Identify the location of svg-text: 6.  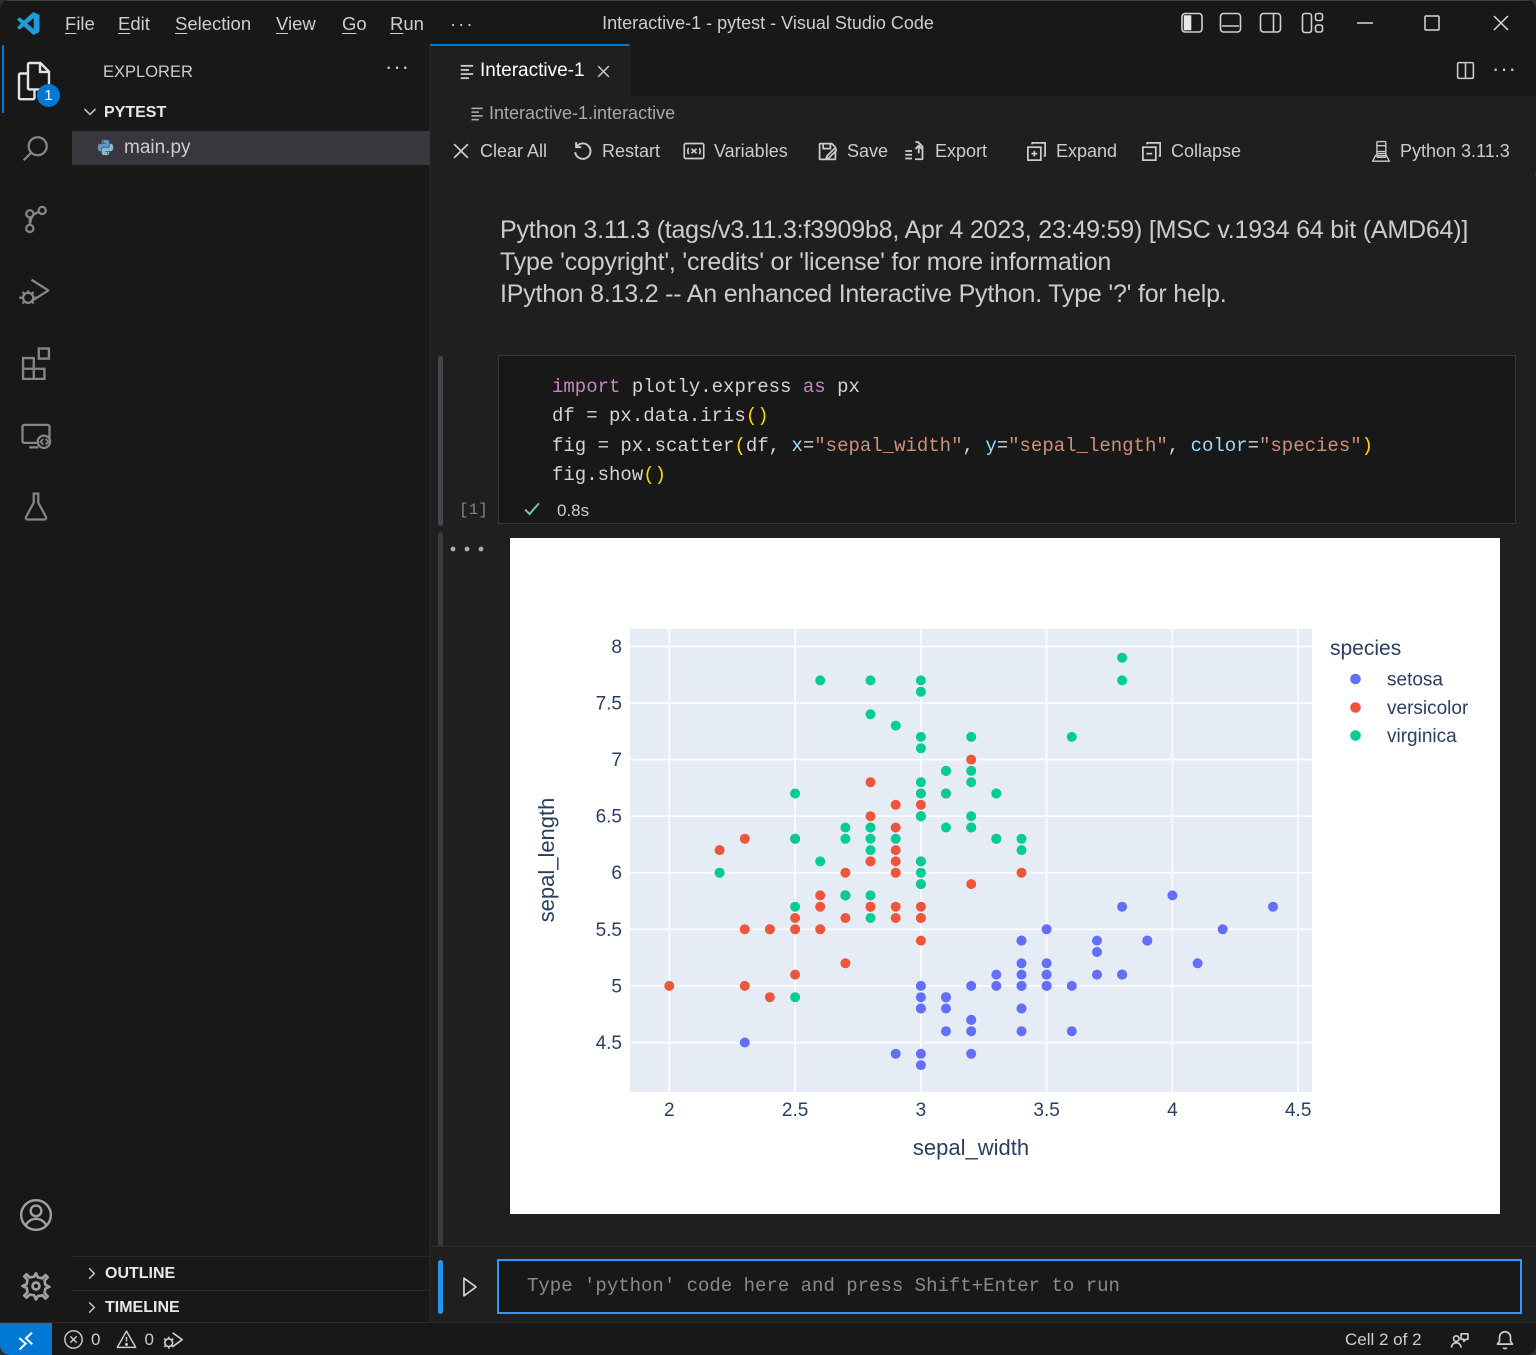
(616, 873).